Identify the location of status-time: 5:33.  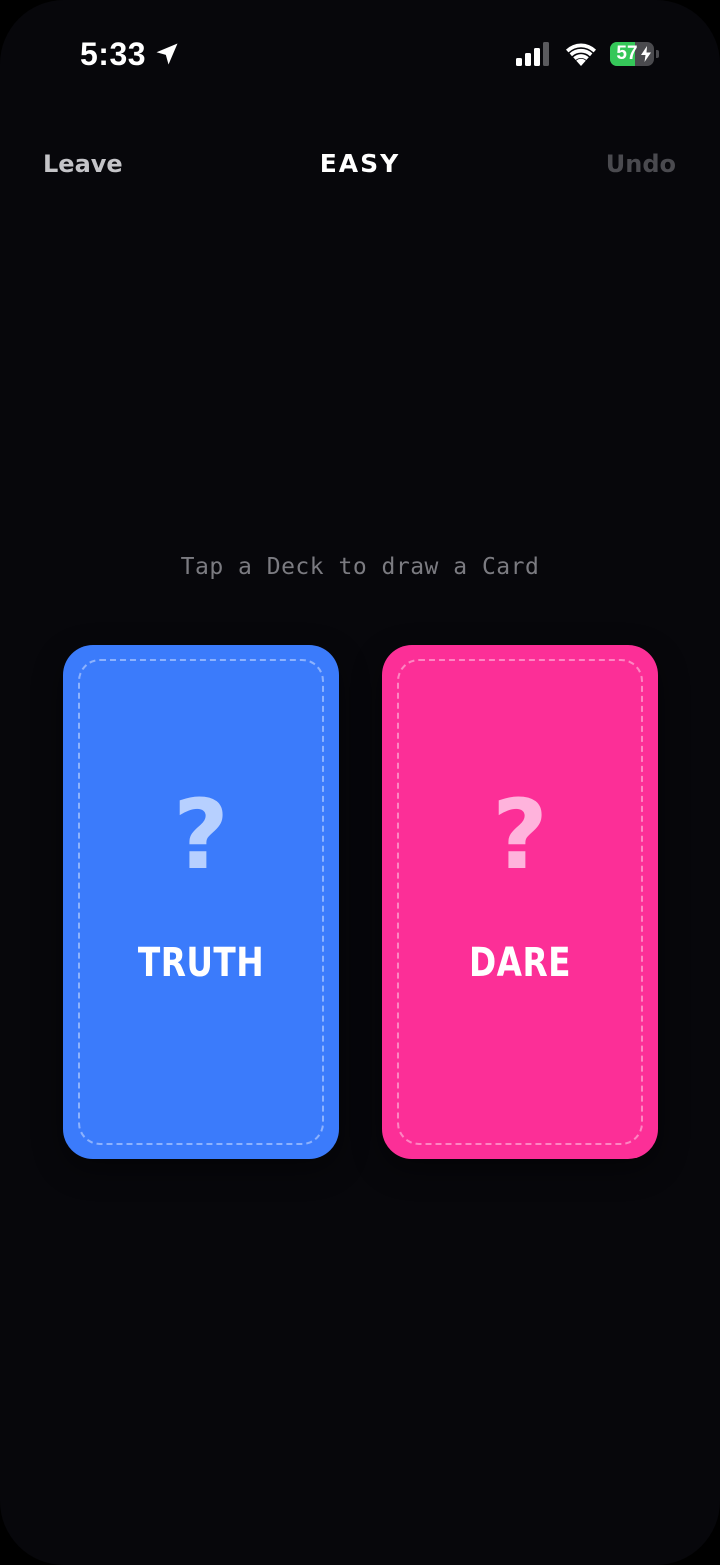
(113, 54).